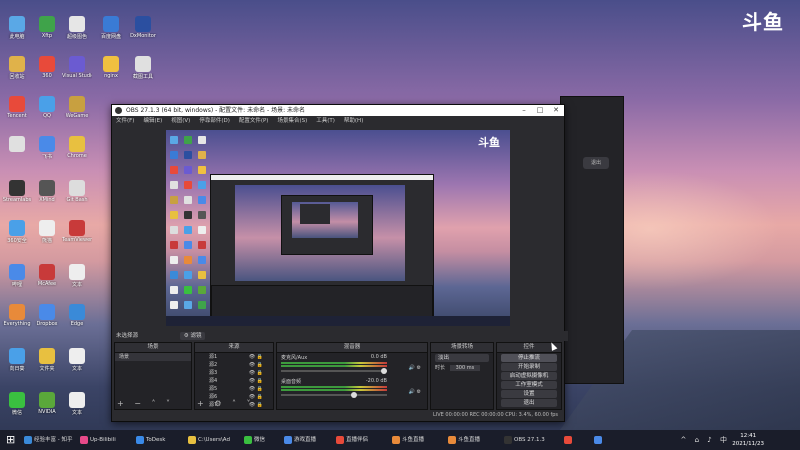 This screenshot has width=800, height=450. Describe the element at coordinates (17, 276) in the screenshot. I see `desktop-icon: 哔哩` at that location.